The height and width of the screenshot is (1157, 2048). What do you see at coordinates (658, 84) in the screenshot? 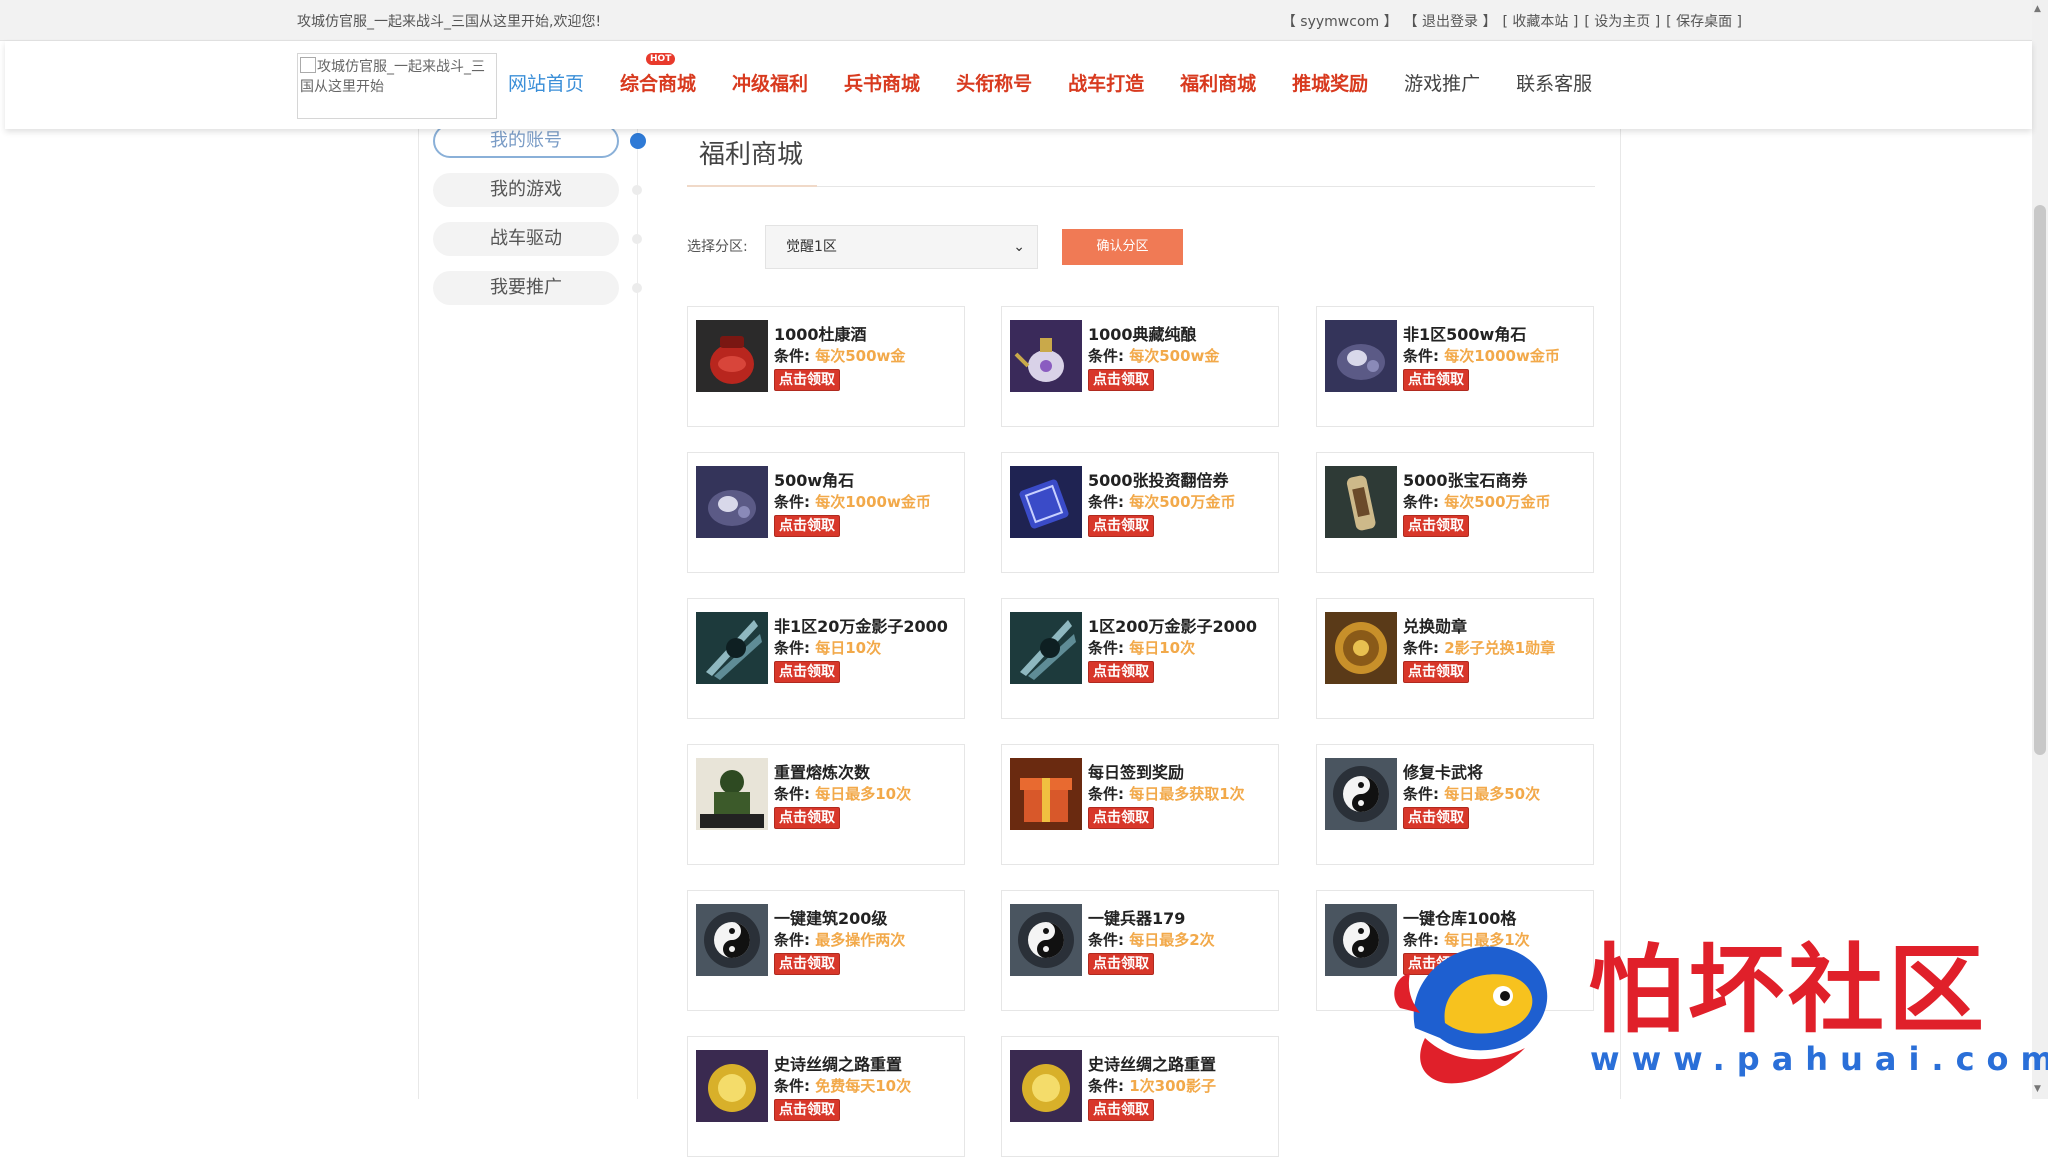
I see `nav-general-shop-label: 综合商城` at bounding box center [658, 84].